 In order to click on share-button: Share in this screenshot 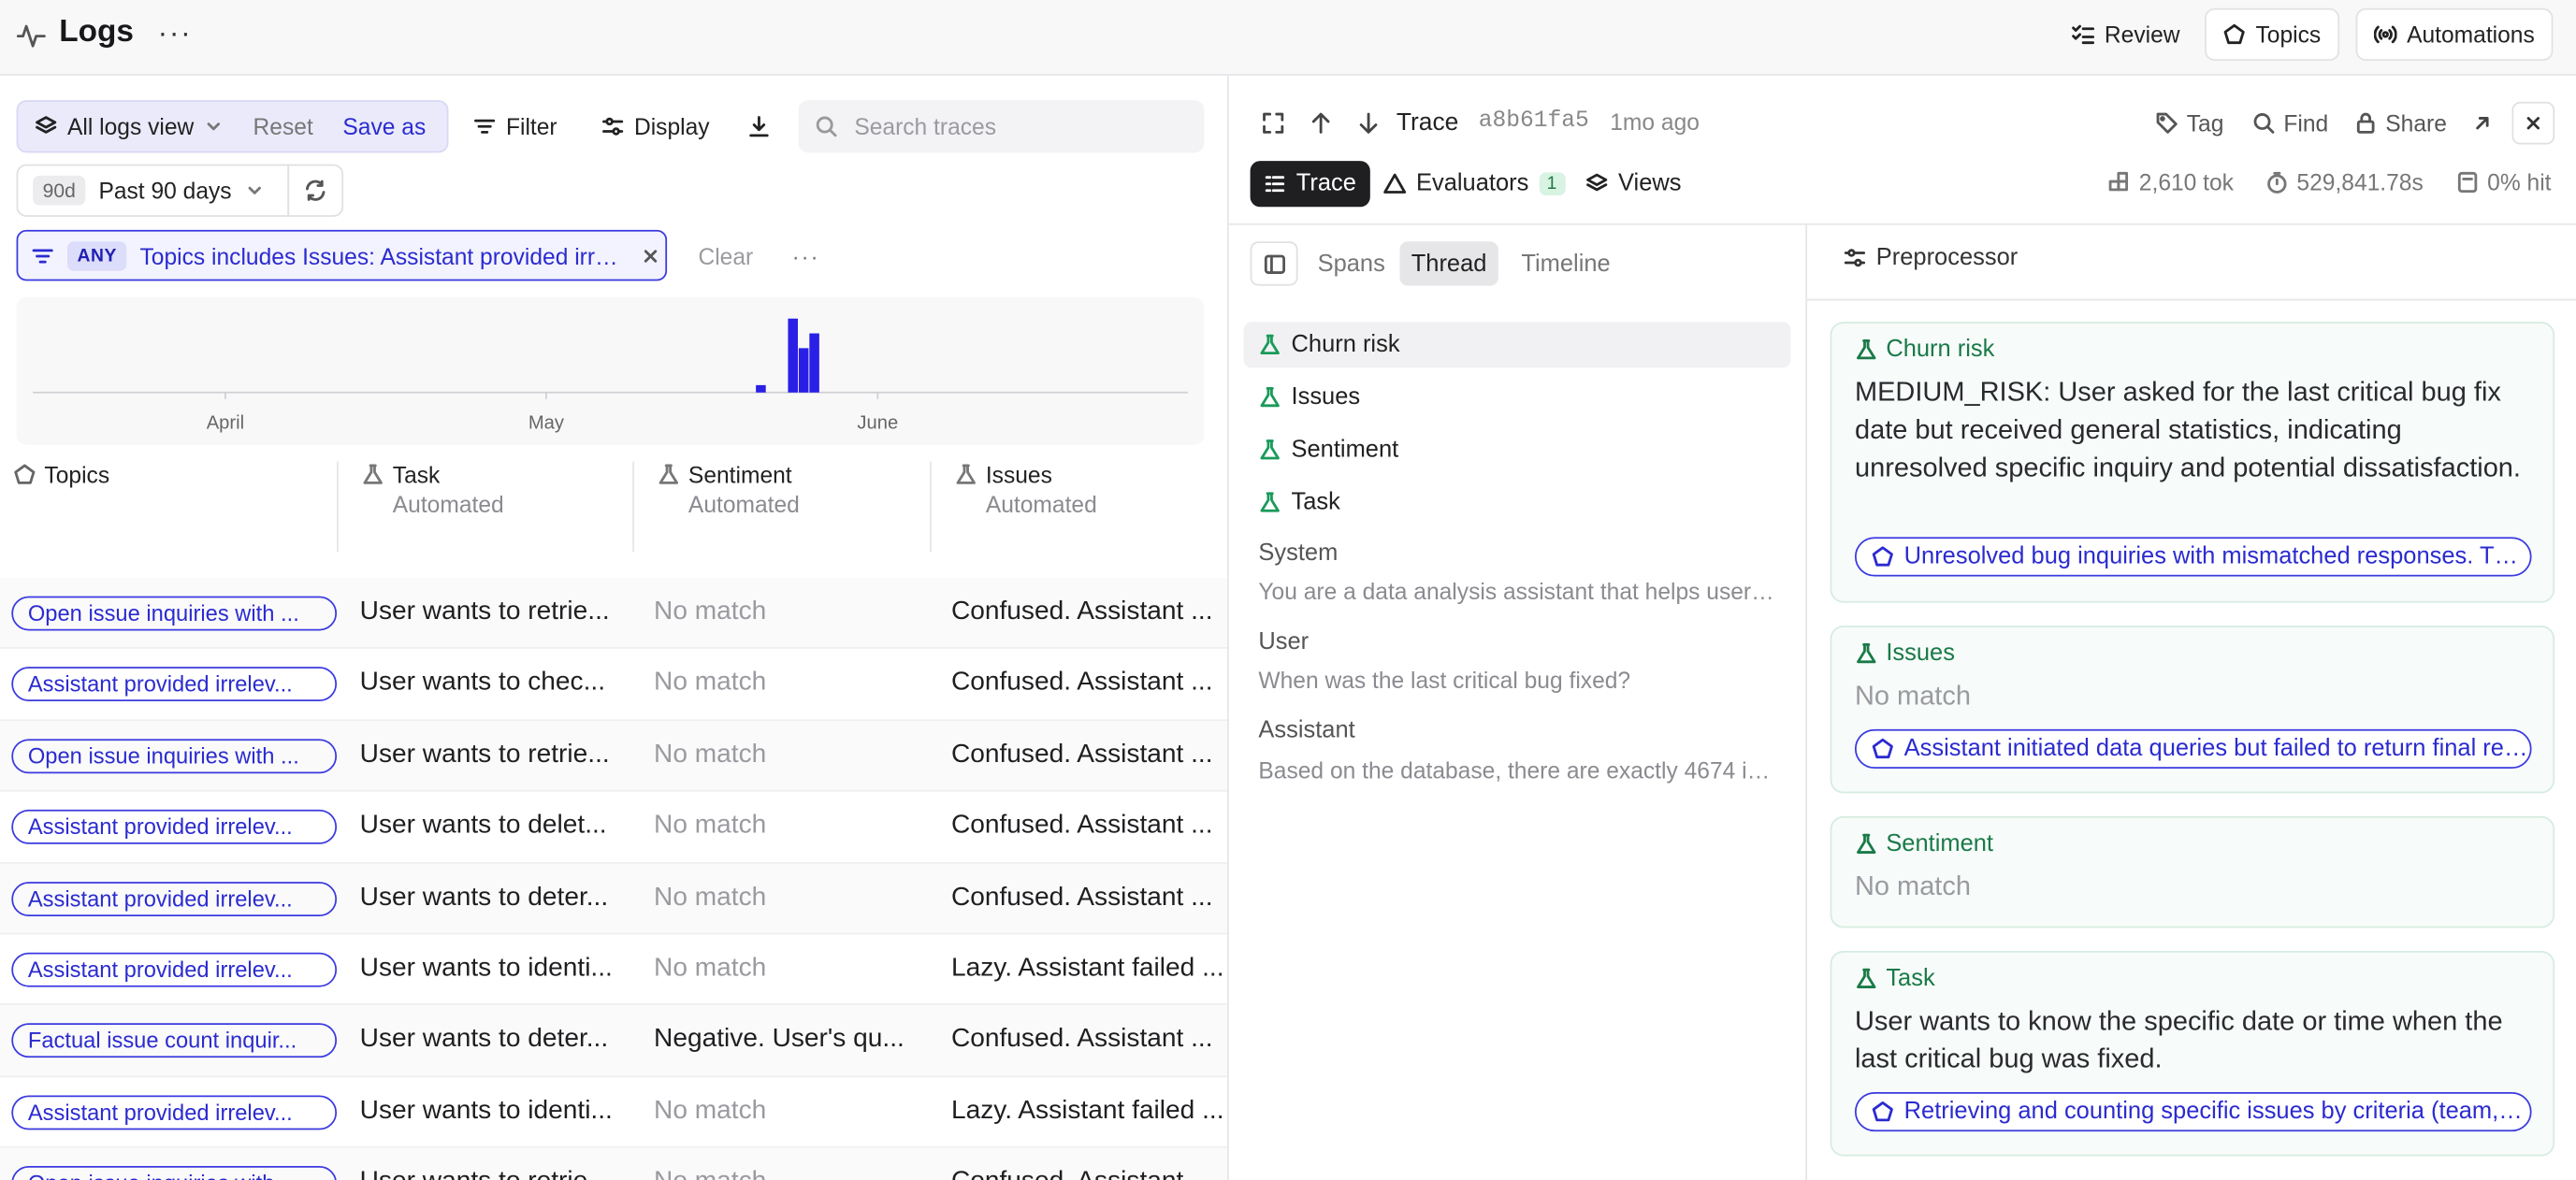, I will do `click(2401, 123)`.